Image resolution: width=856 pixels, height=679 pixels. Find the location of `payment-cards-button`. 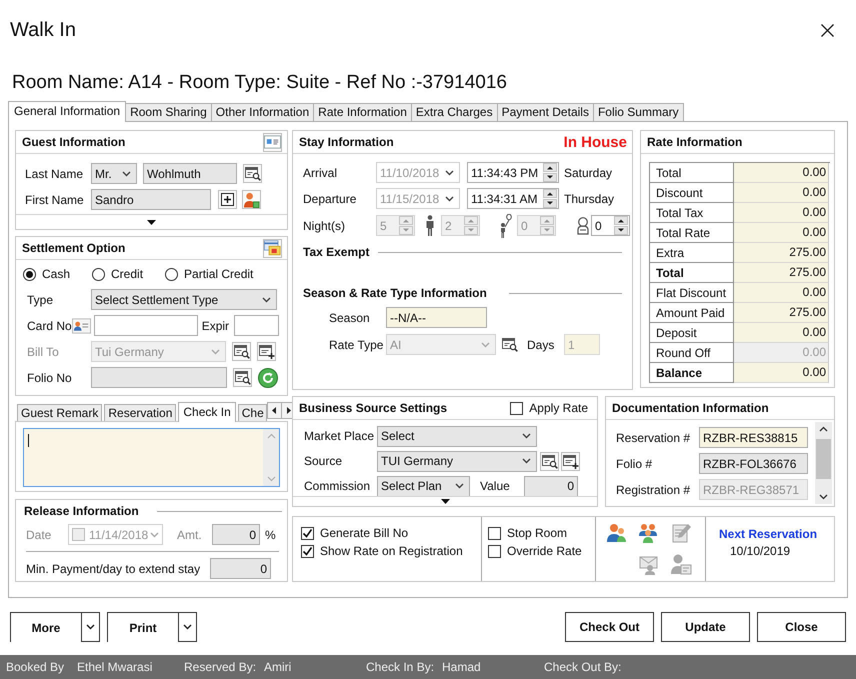

payment-cards-button is located at coordinates (272, 248).